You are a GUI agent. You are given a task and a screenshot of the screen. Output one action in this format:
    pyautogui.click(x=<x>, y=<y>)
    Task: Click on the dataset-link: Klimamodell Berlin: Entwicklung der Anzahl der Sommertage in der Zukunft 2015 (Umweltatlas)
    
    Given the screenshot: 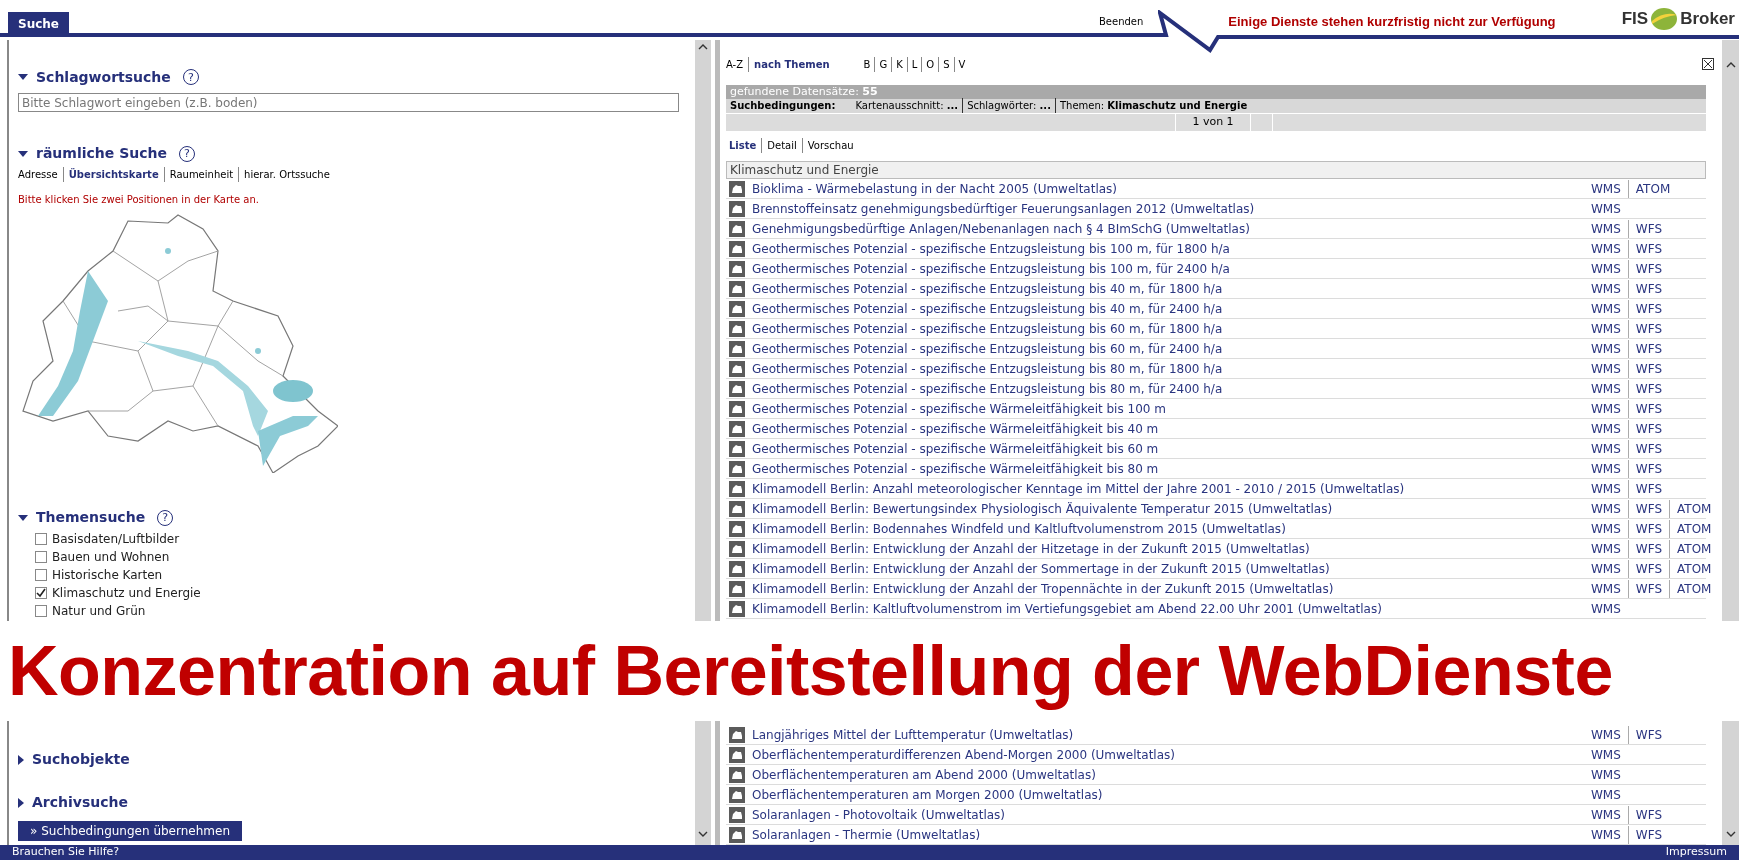 What is the action you would take?
    pyautogui.click(x=1171, y=568)
    